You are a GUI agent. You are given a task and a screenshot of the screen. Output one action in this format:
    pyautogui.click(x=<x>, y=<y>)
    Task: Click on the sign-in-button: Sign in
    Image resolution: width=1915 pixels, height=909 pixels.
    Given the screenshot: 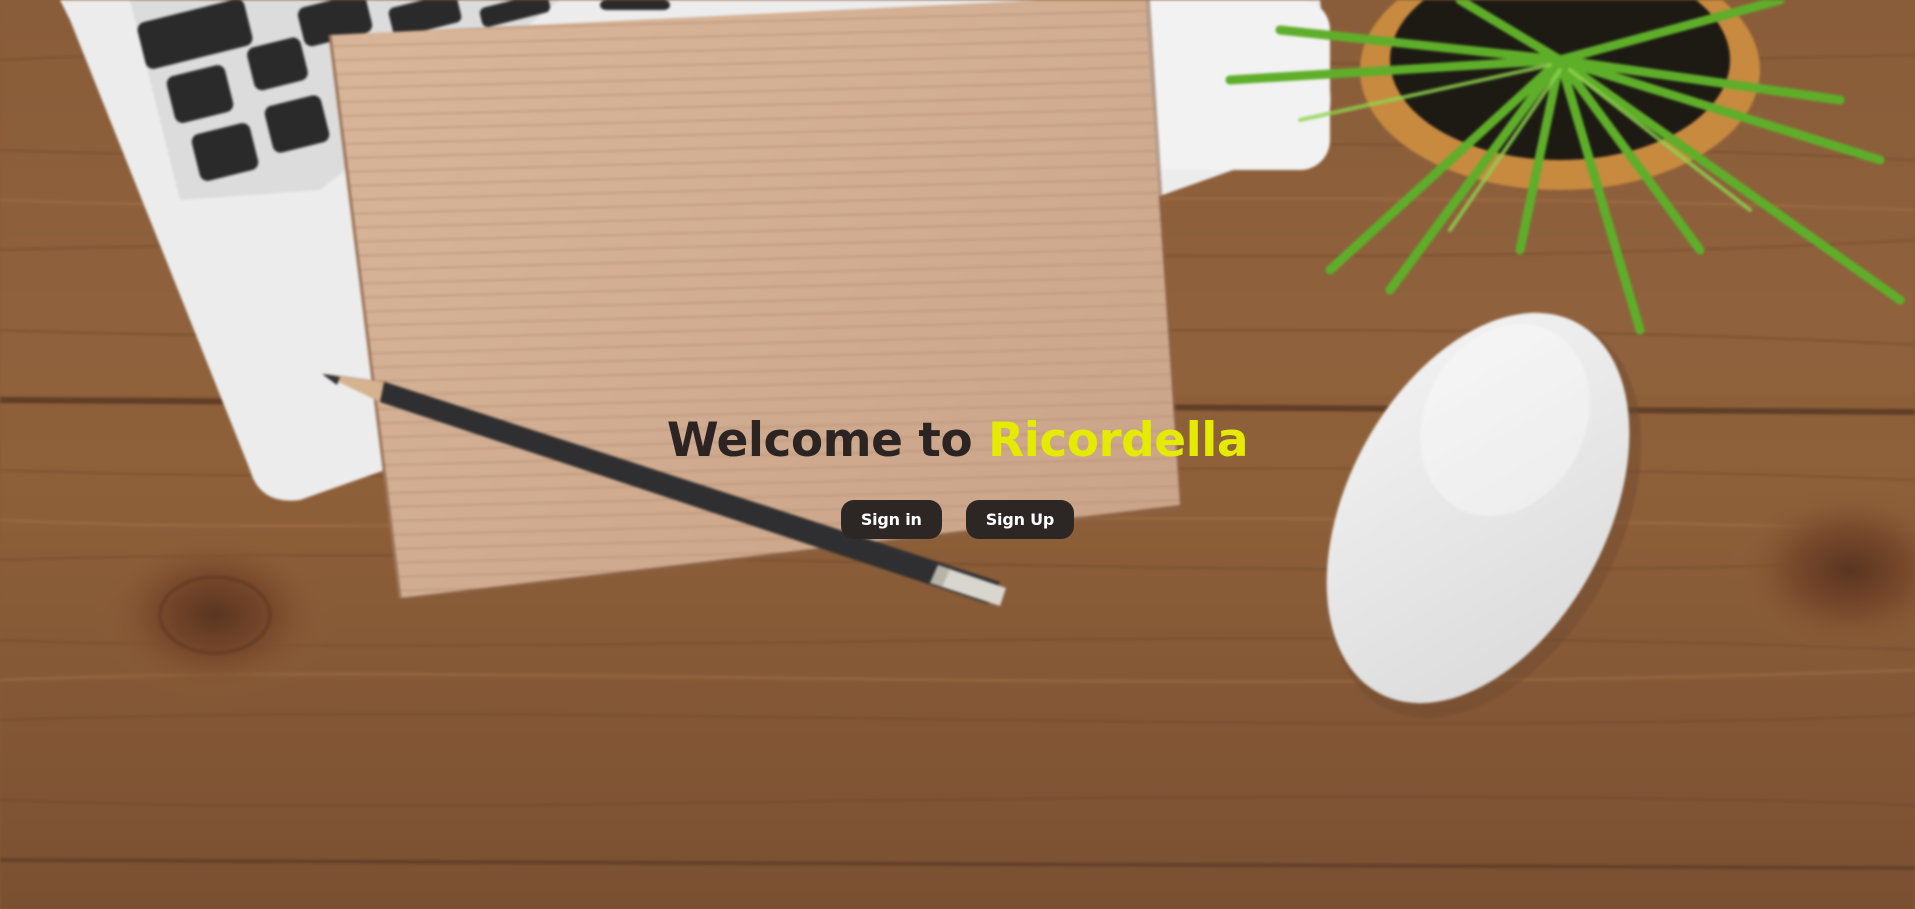 What is the action you would take?
    pyautogui.click(x=891, y=519)
    